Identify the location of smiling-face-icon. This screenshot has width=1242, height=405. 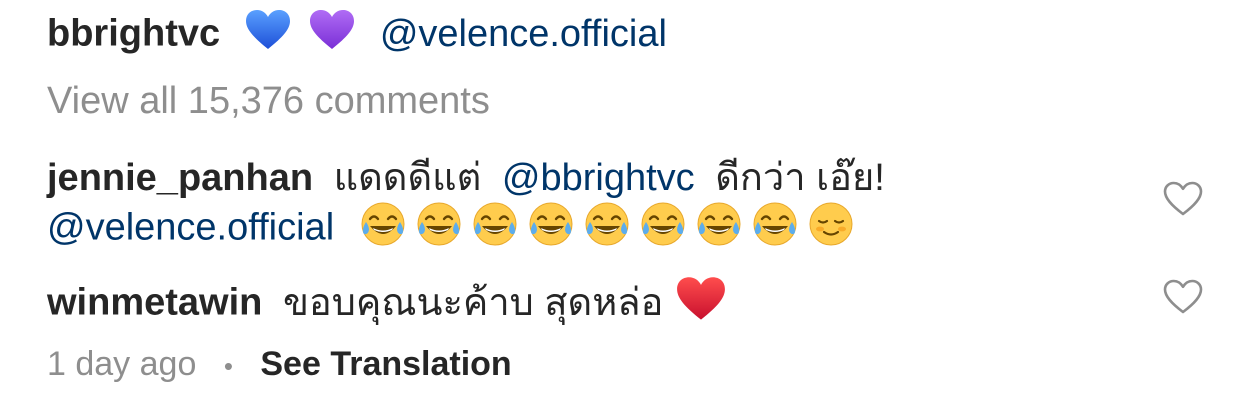
(831, 229).